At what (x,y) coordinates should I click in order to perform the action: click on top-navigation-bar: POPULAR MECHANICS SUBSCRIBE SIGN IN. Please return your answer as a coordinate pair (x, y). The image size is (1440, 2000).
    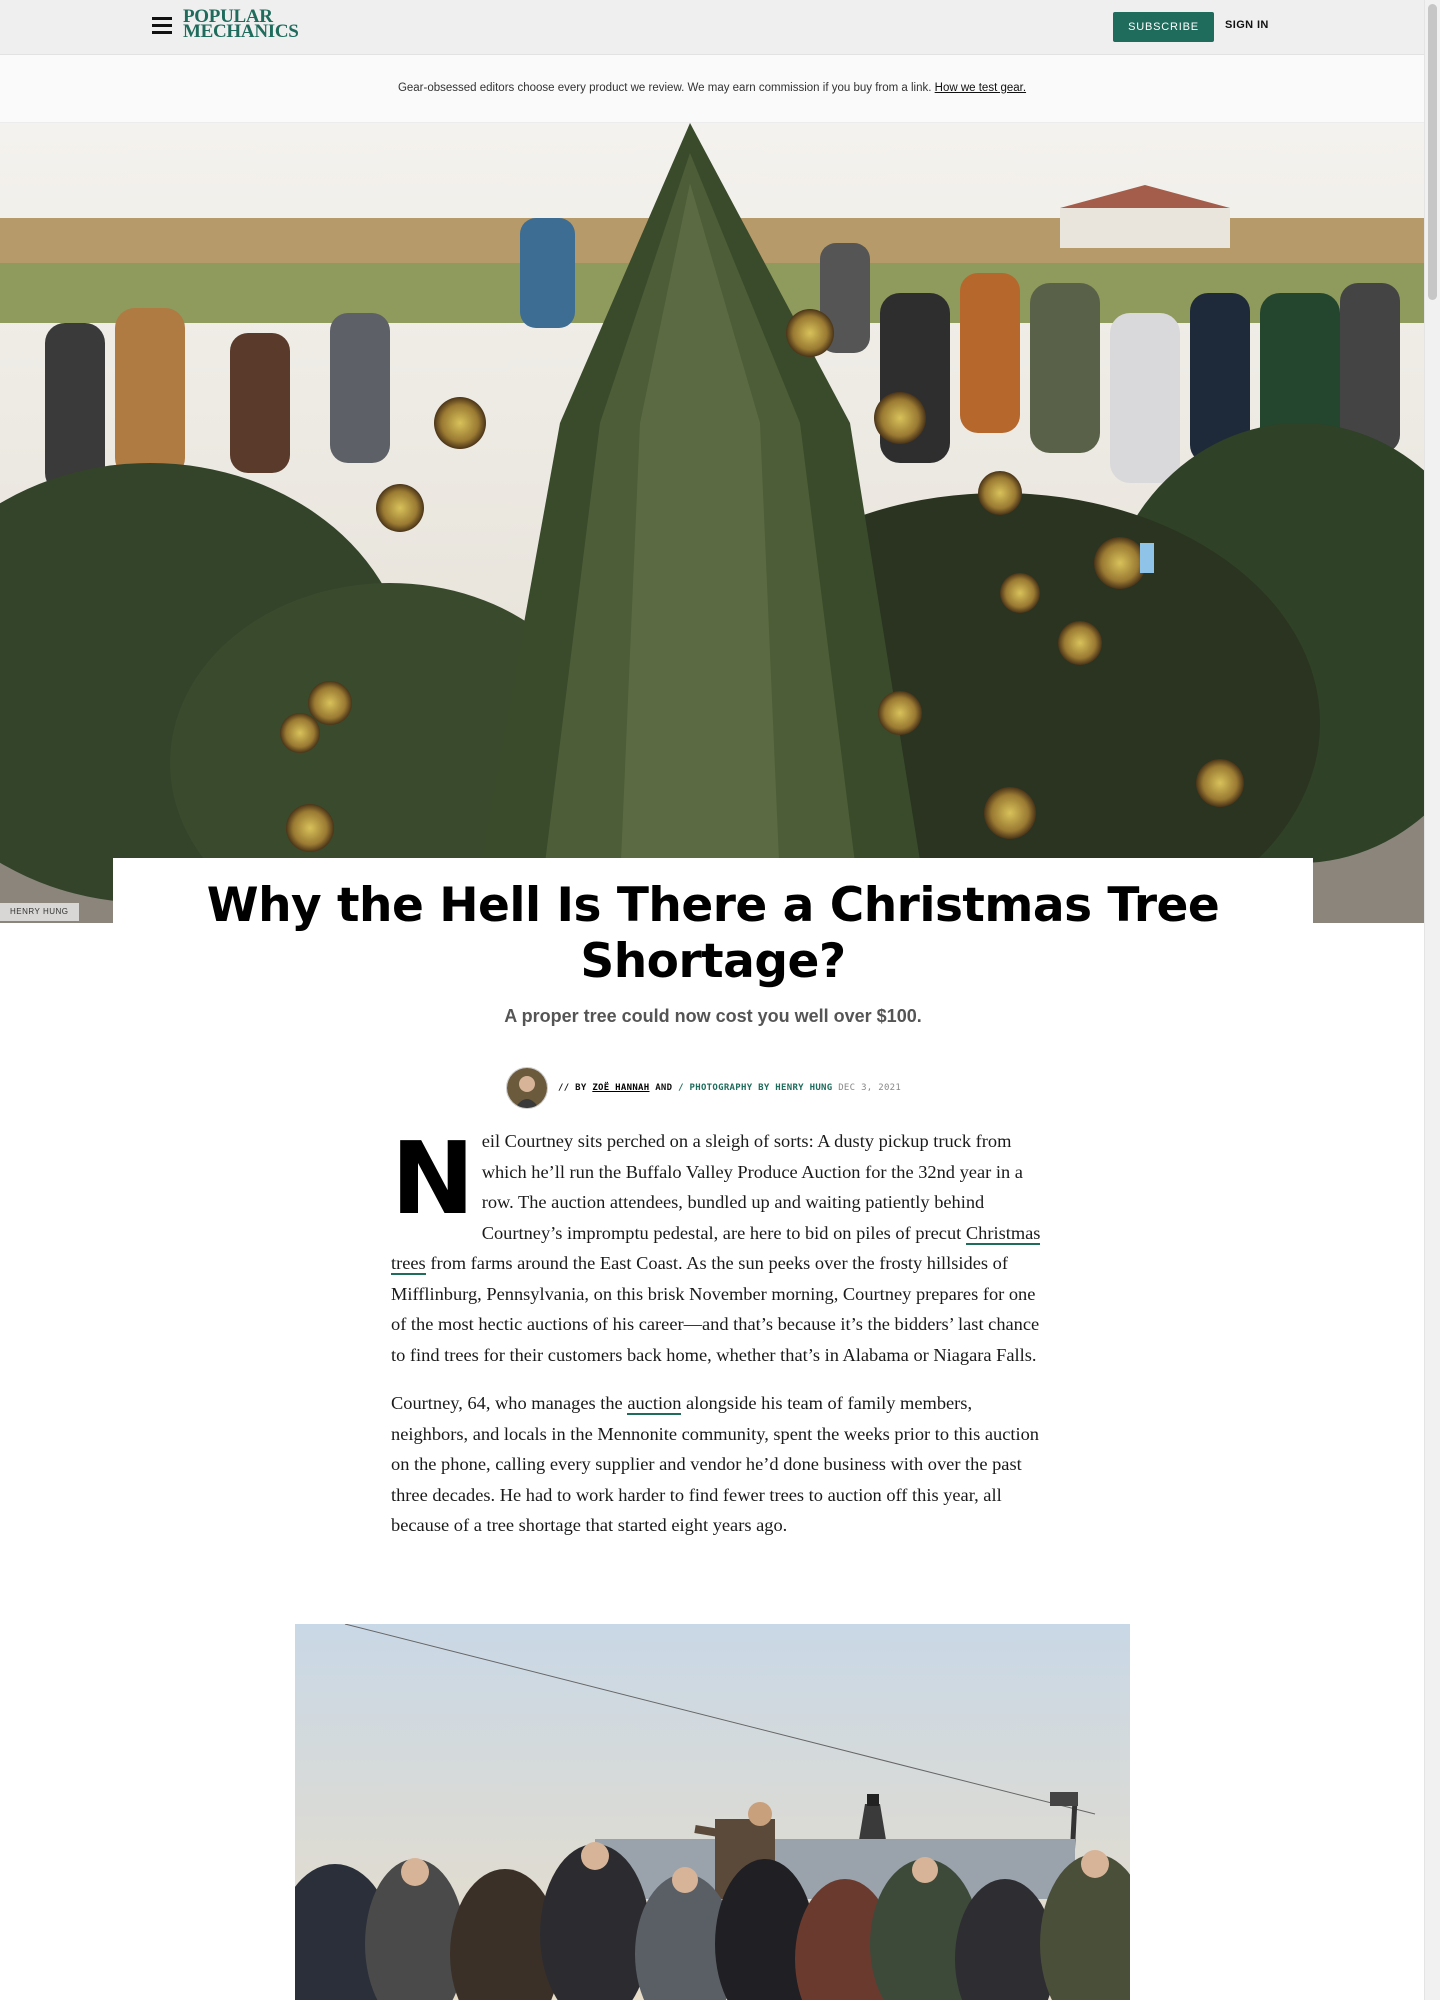
    Looking at the image, I should click on (712, 27).